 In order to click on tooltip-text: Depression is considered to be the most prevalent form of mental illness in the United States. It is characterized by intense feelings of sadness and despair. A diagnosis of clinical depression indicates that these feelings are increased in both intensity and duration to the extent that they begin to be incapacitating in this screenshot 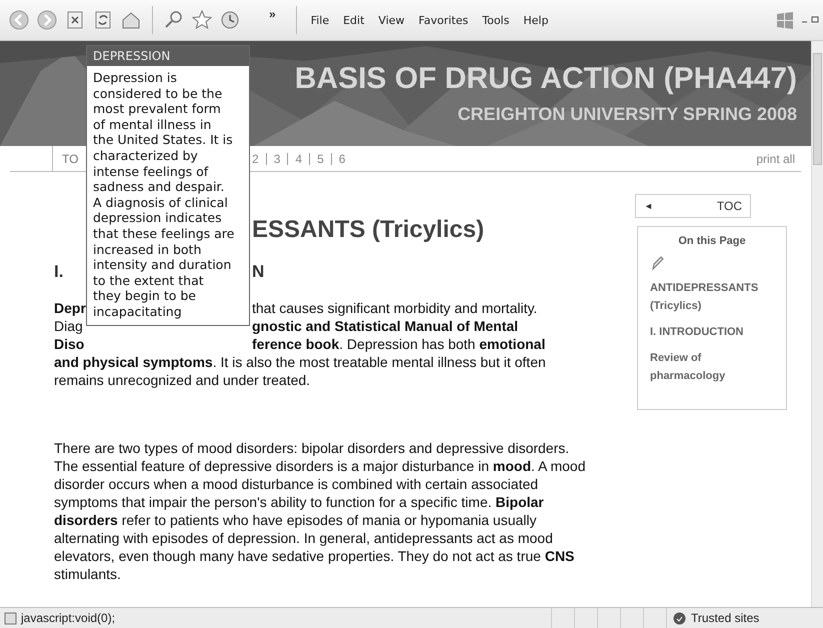, I will do `click(164, 195)`.